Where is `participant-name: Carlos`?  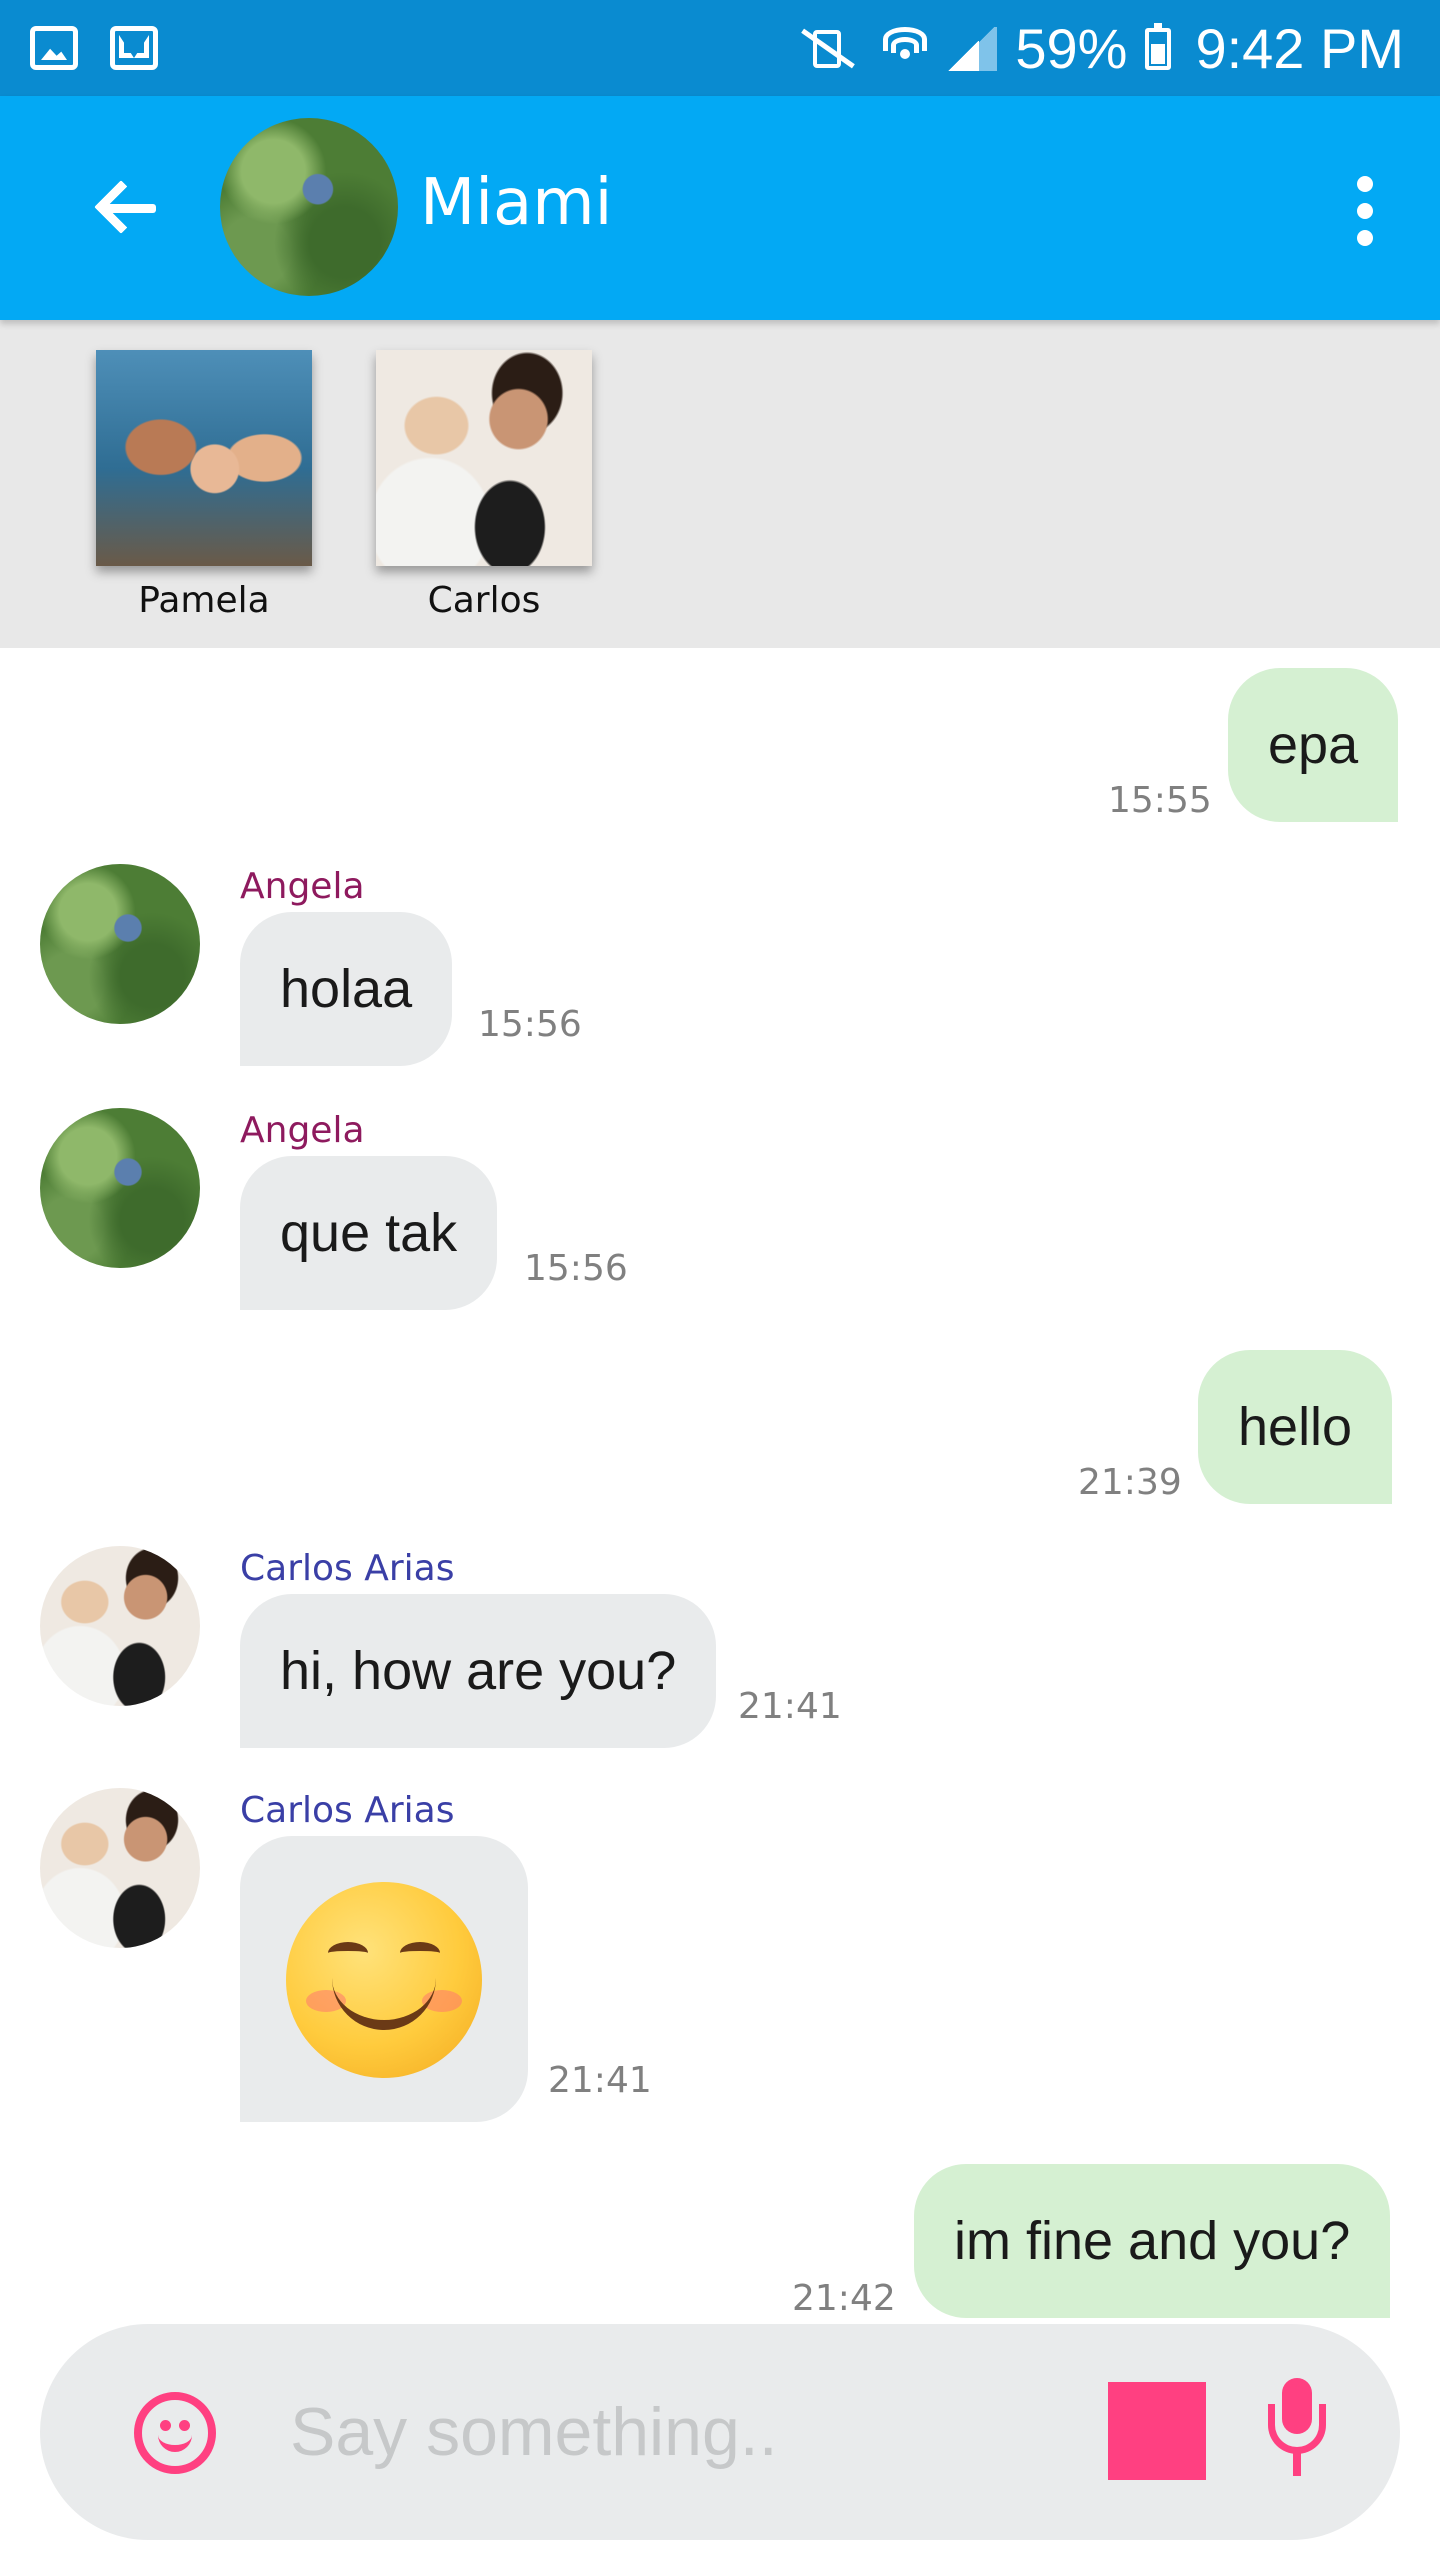
participant-name: Carlos is located at coordinates (484, 600).